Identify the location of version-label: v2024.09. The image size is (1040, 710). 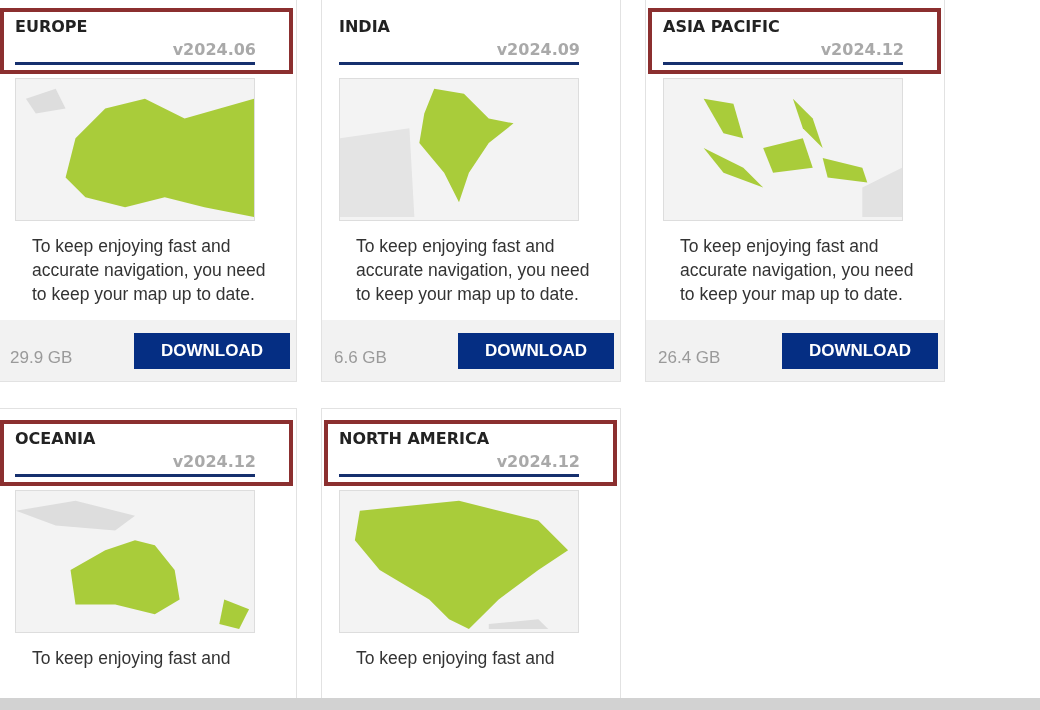
(538, 50).